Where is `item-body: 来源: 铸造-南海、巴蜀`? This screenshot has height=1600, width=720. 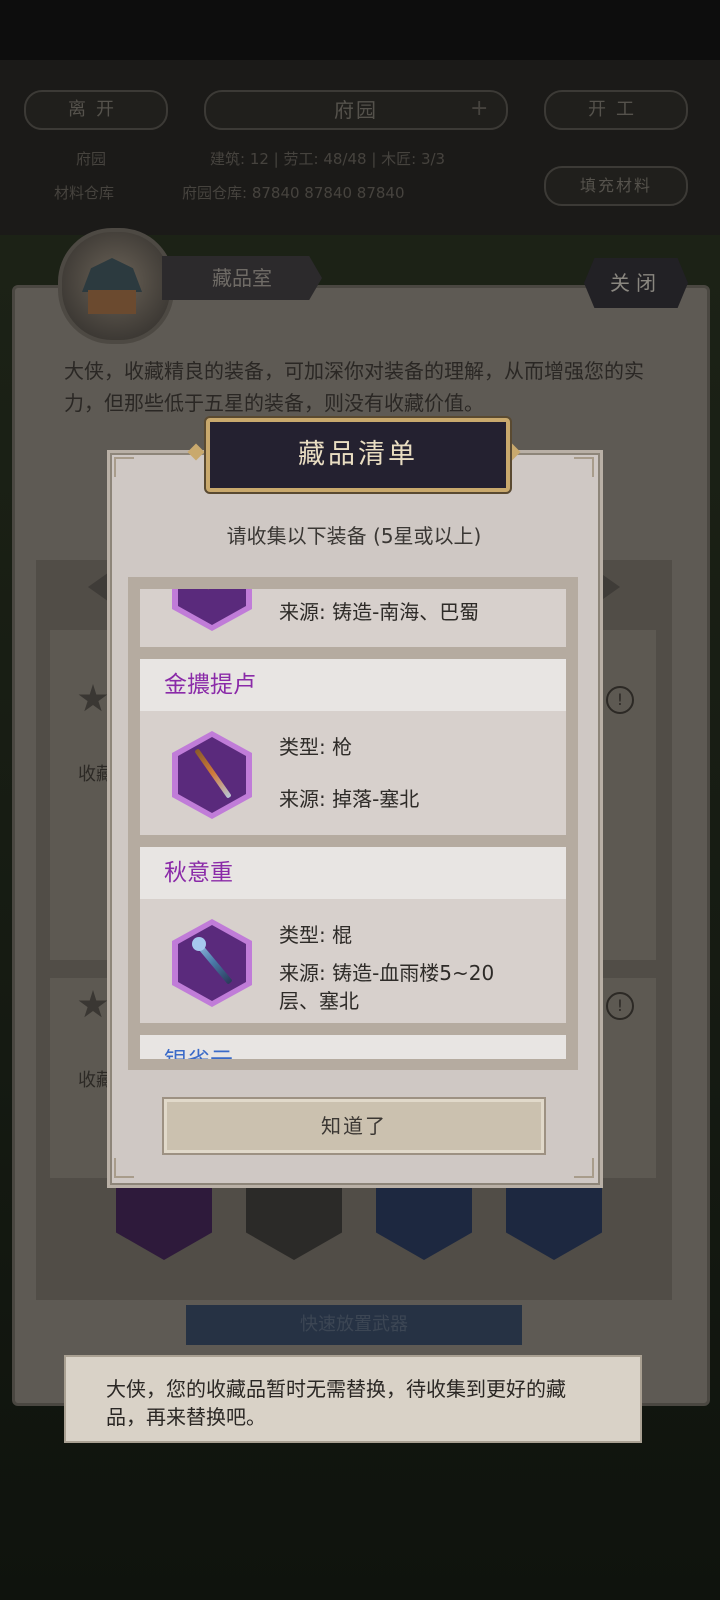
item-body: 来源: 铸造-南海、巴蜀 is located at coordinates (353, 618).